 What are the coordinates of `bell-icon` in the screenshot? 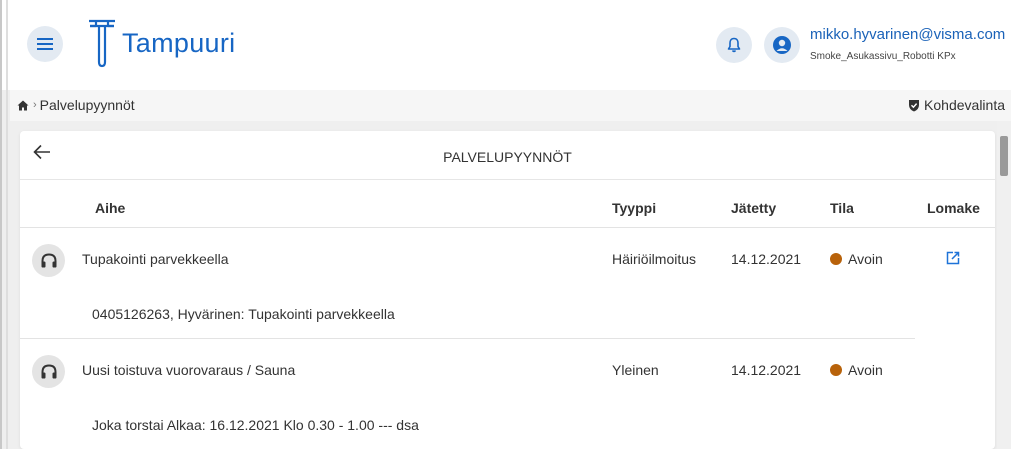 It's located at (734, 45).